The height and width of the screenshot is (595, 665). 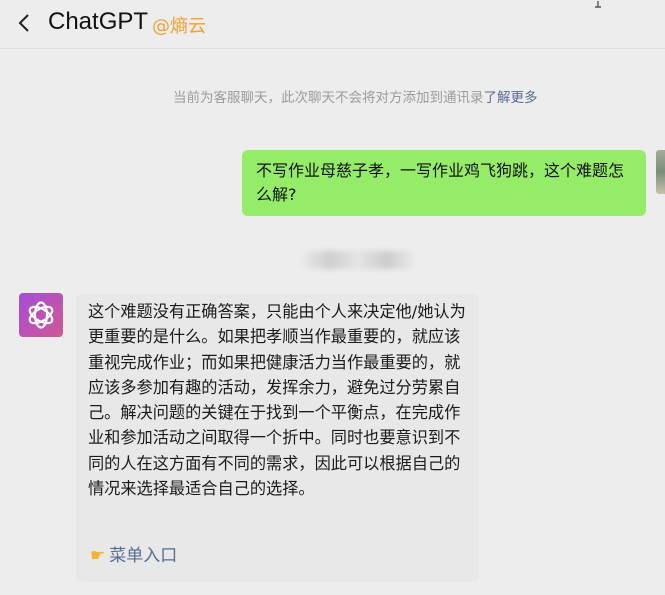 What do you see at coordinates (511, 98) in the screenshot?
I see `learn-more-link: 了解更多` at bounding box center [511, 98].